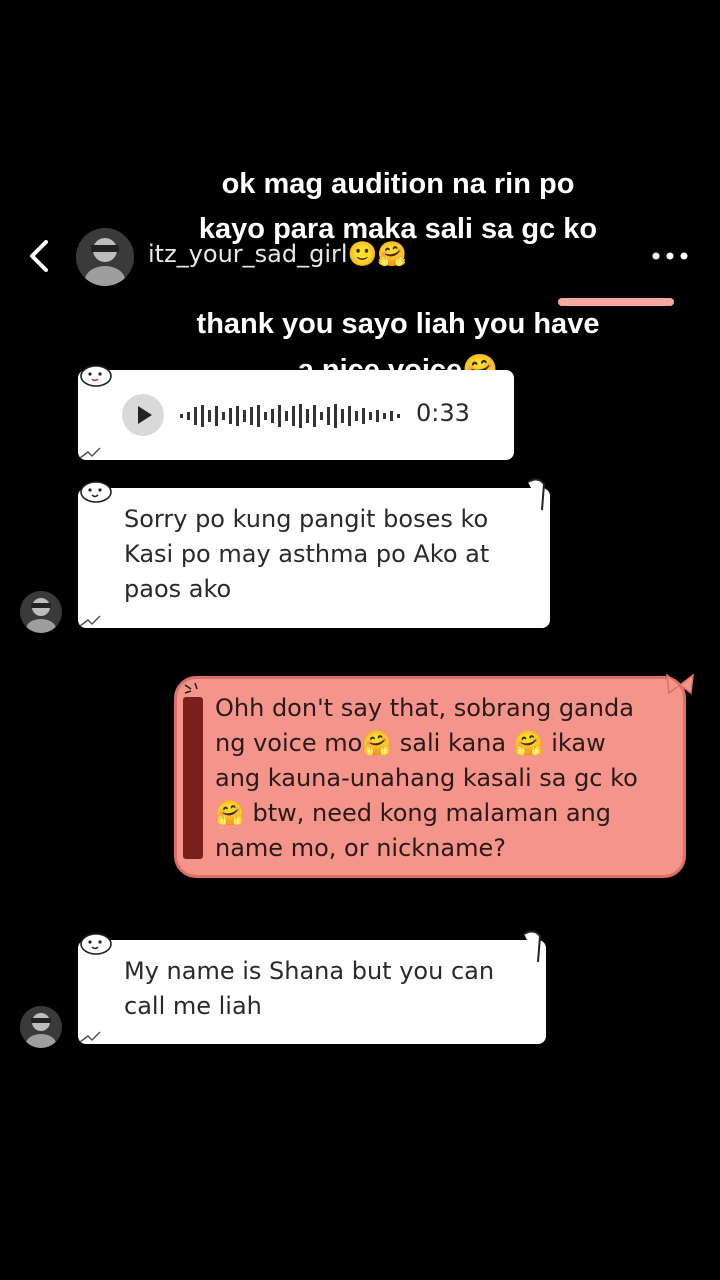 Image resolution: width=720 pixels, height=1280 pixels. What do you see at coordinates (309, 971) in the screenshot?
I see `message-line: My name is Shana but you can` at bounding box center [309, 971].